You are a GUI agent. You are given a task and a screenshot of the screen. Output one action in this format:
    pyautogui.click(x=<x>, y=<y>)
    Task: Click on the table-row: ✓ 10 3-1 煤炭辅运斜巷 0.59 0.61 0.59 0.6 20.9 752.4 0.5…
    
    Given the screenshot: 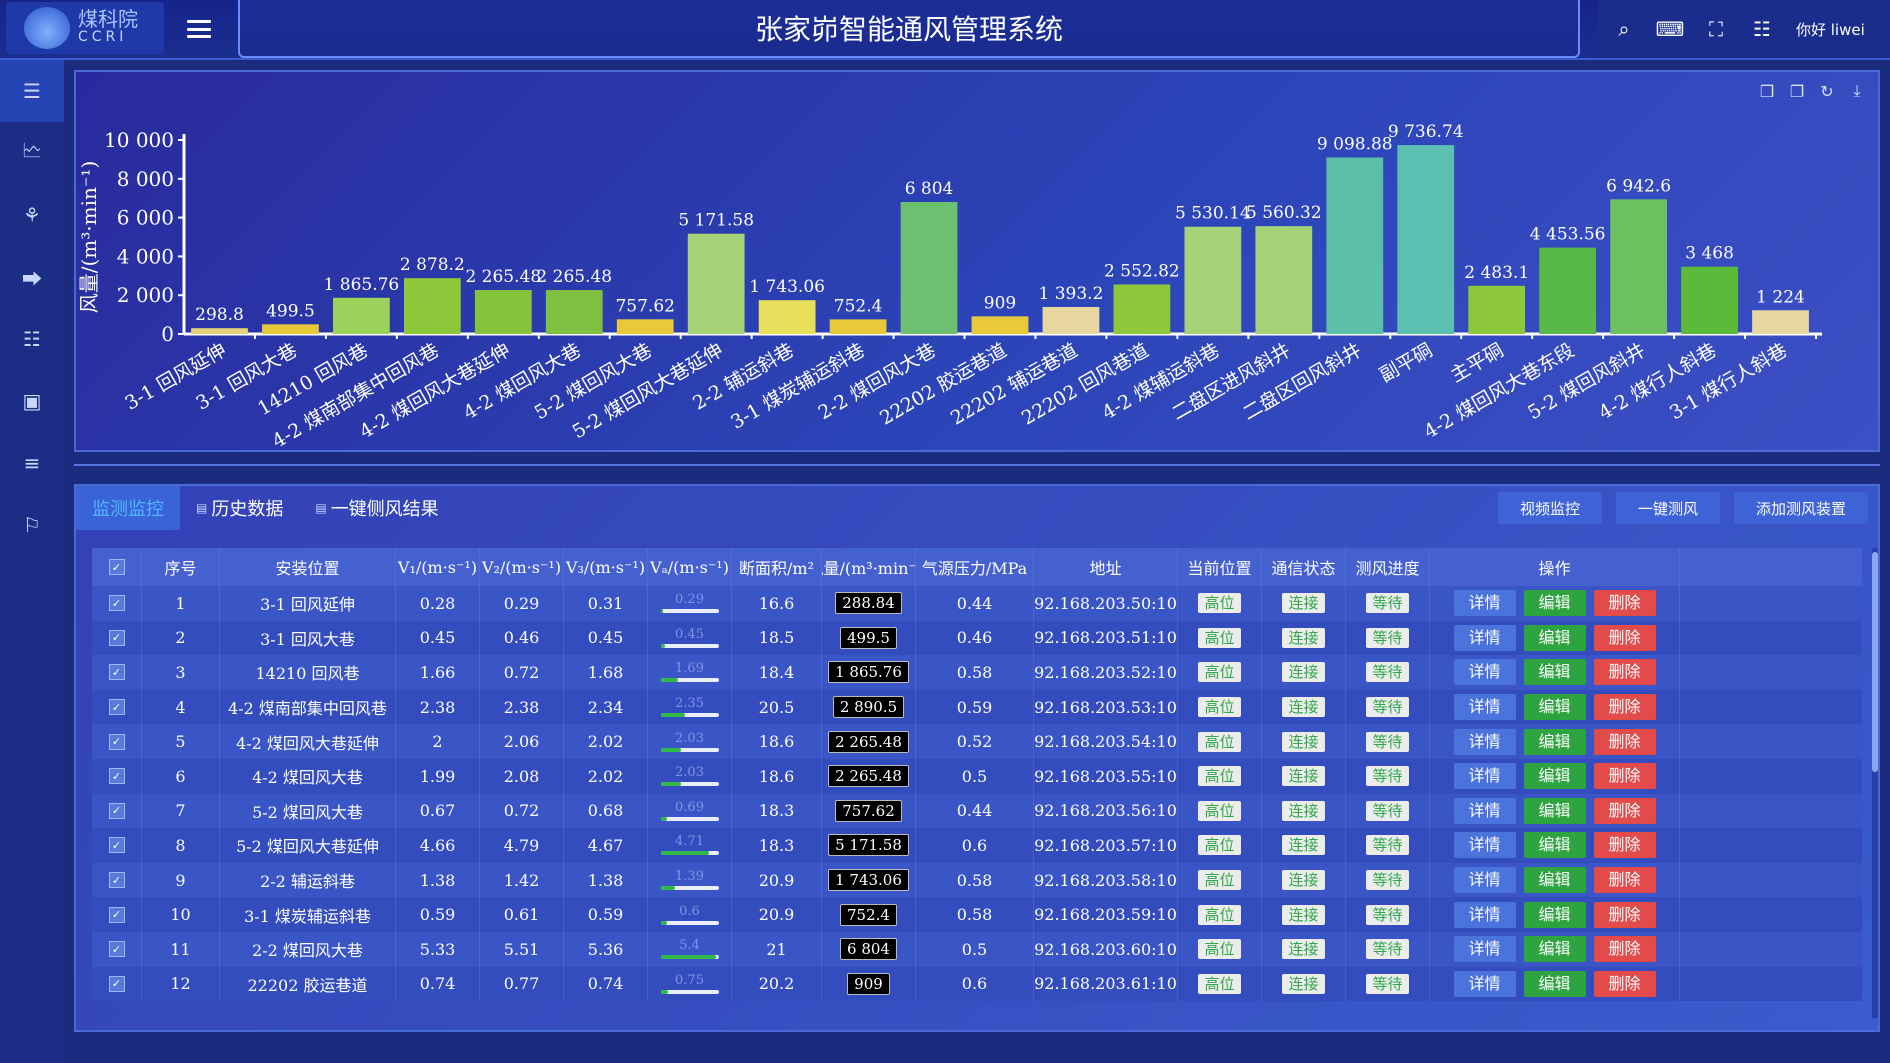 What is the action you would take?
    pyautogui.click(x=977, y=914)
    